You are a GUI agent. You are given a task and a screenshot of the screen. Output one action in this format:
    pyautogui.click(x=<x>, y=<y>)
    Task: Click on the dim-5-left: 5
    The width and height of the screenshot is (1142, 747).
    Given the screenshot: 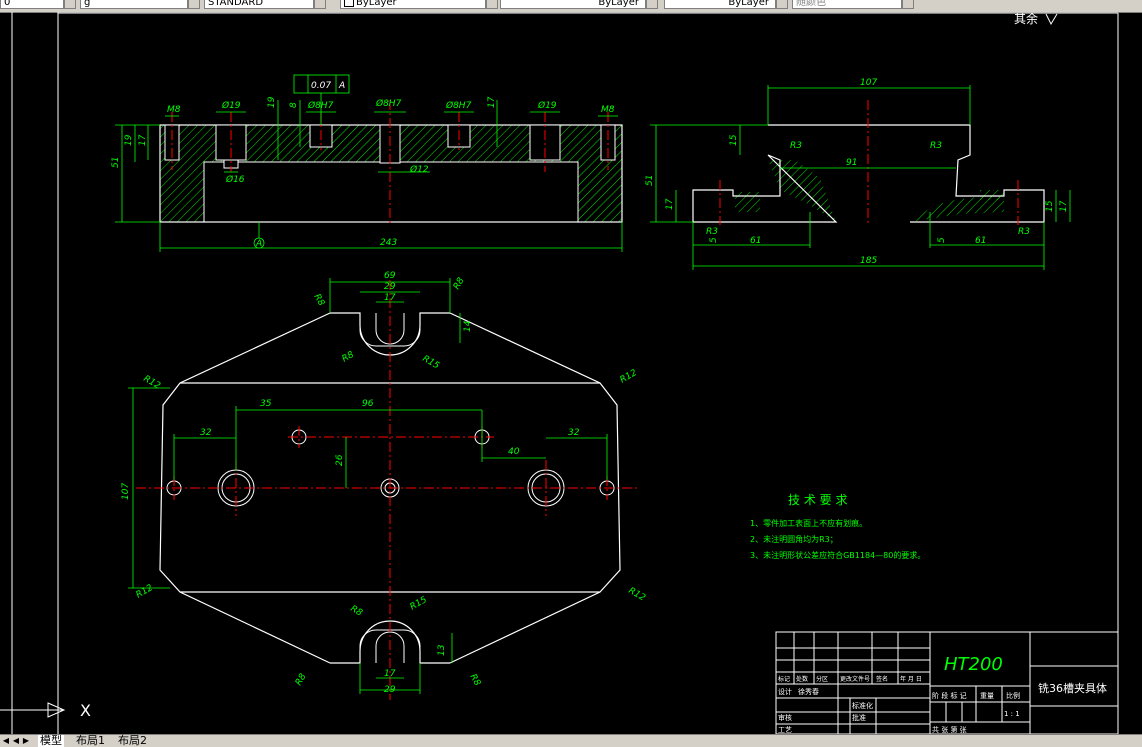 What is the action you would take?
    pyautogui.click(x=714, y=240)
    